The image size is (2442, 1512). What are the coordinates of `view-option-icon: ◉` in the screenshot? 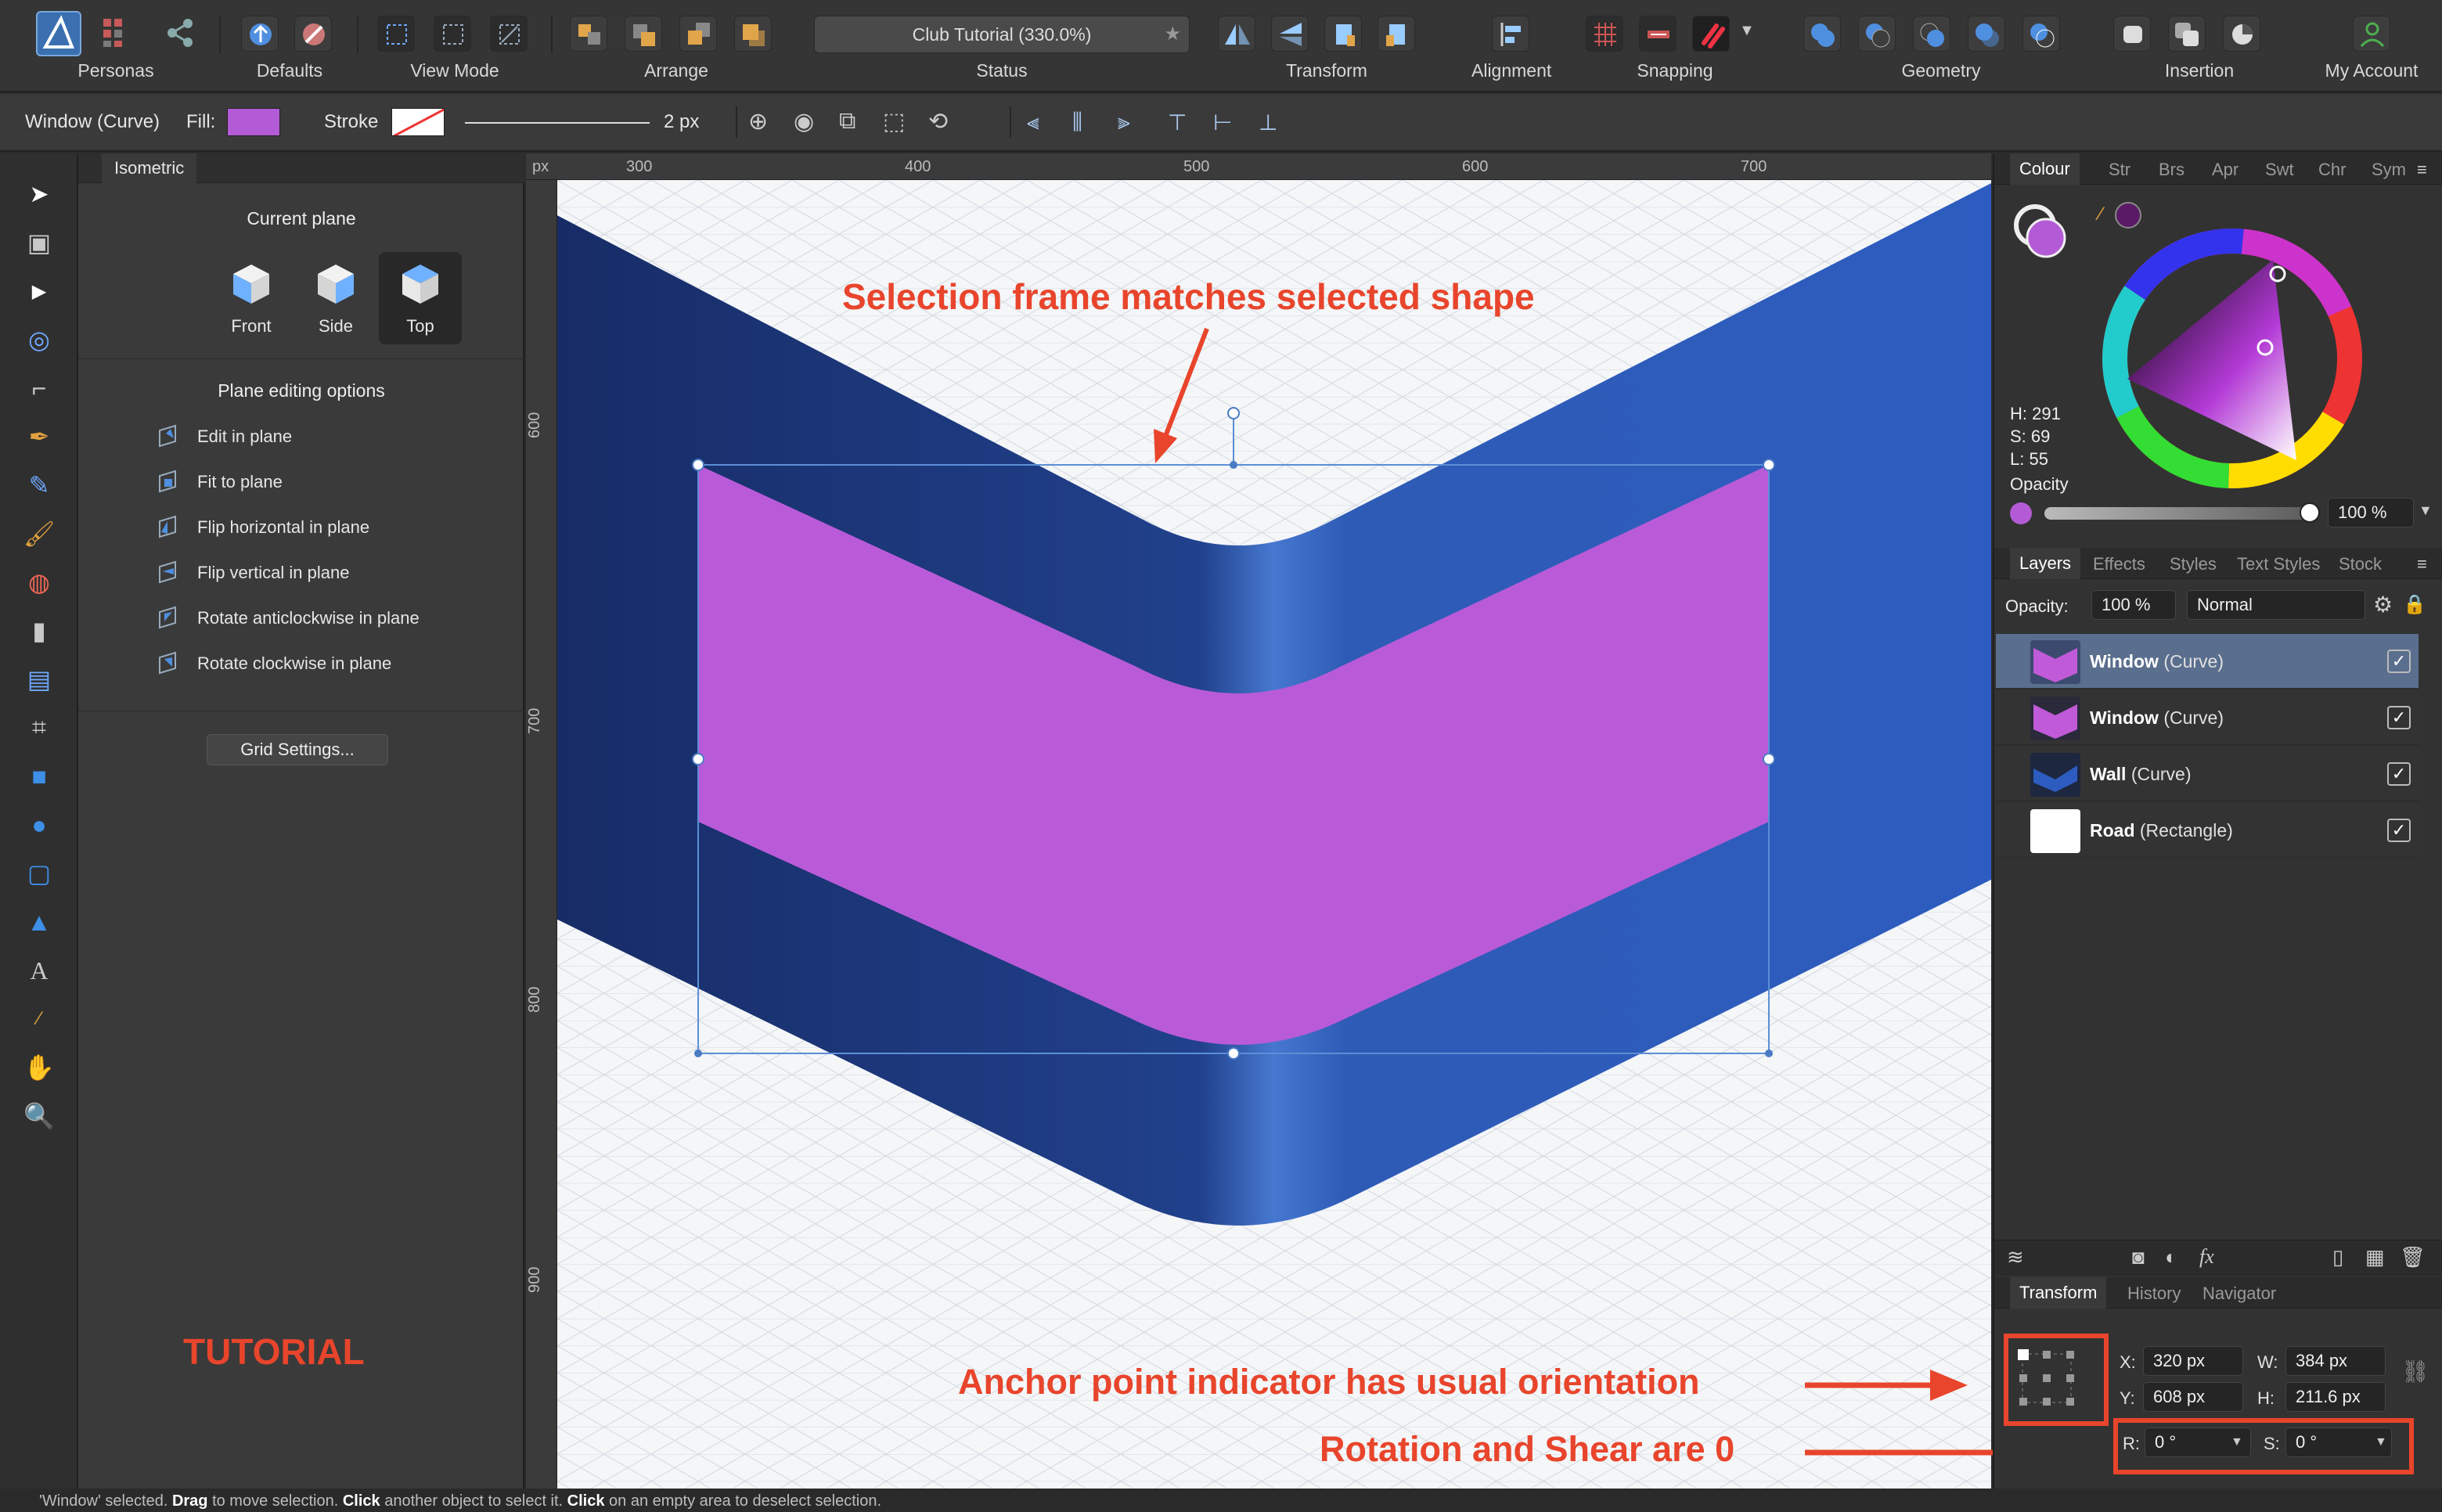 It's located at (804, 121).